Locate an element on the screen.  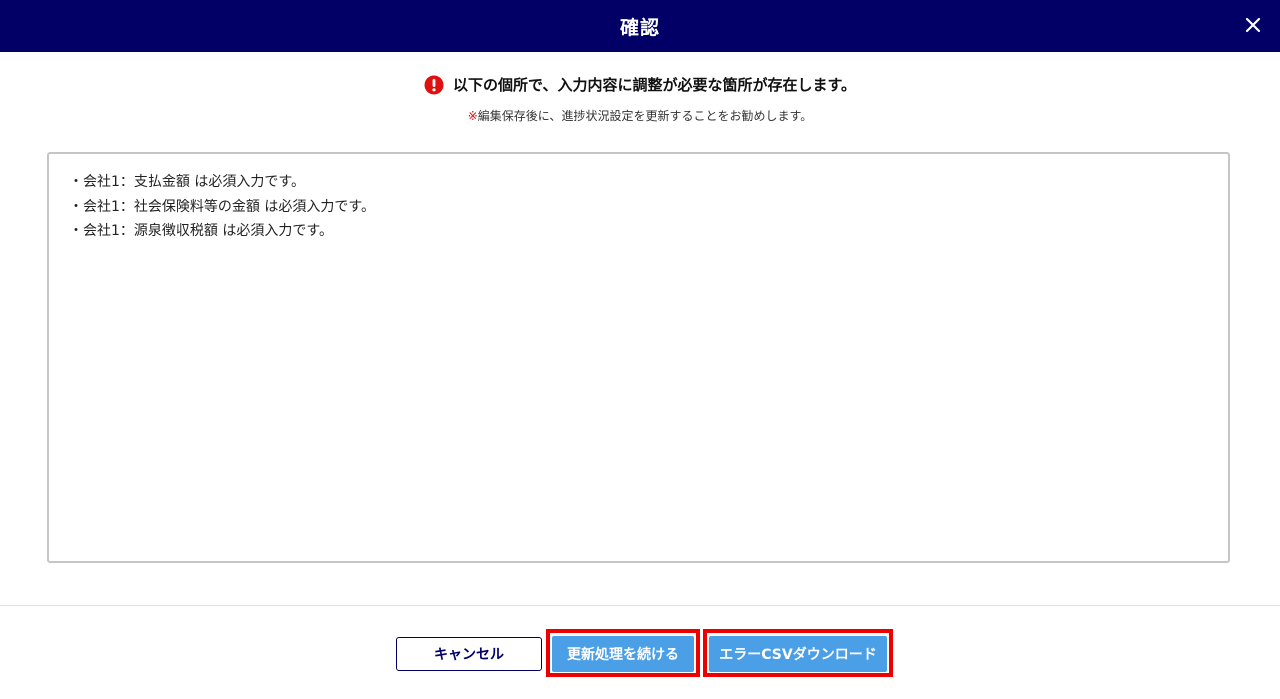
footer-divider is located at coordinates (640, 605).